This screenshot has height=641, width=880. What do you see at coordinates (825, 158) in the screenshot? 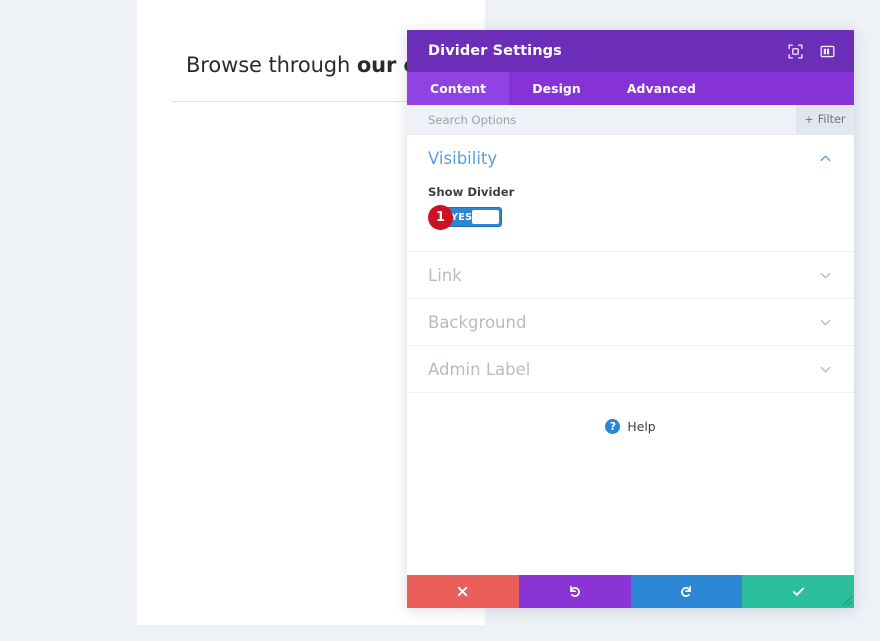
I see `chevron-up-icon` at bounding box center [825, 158].